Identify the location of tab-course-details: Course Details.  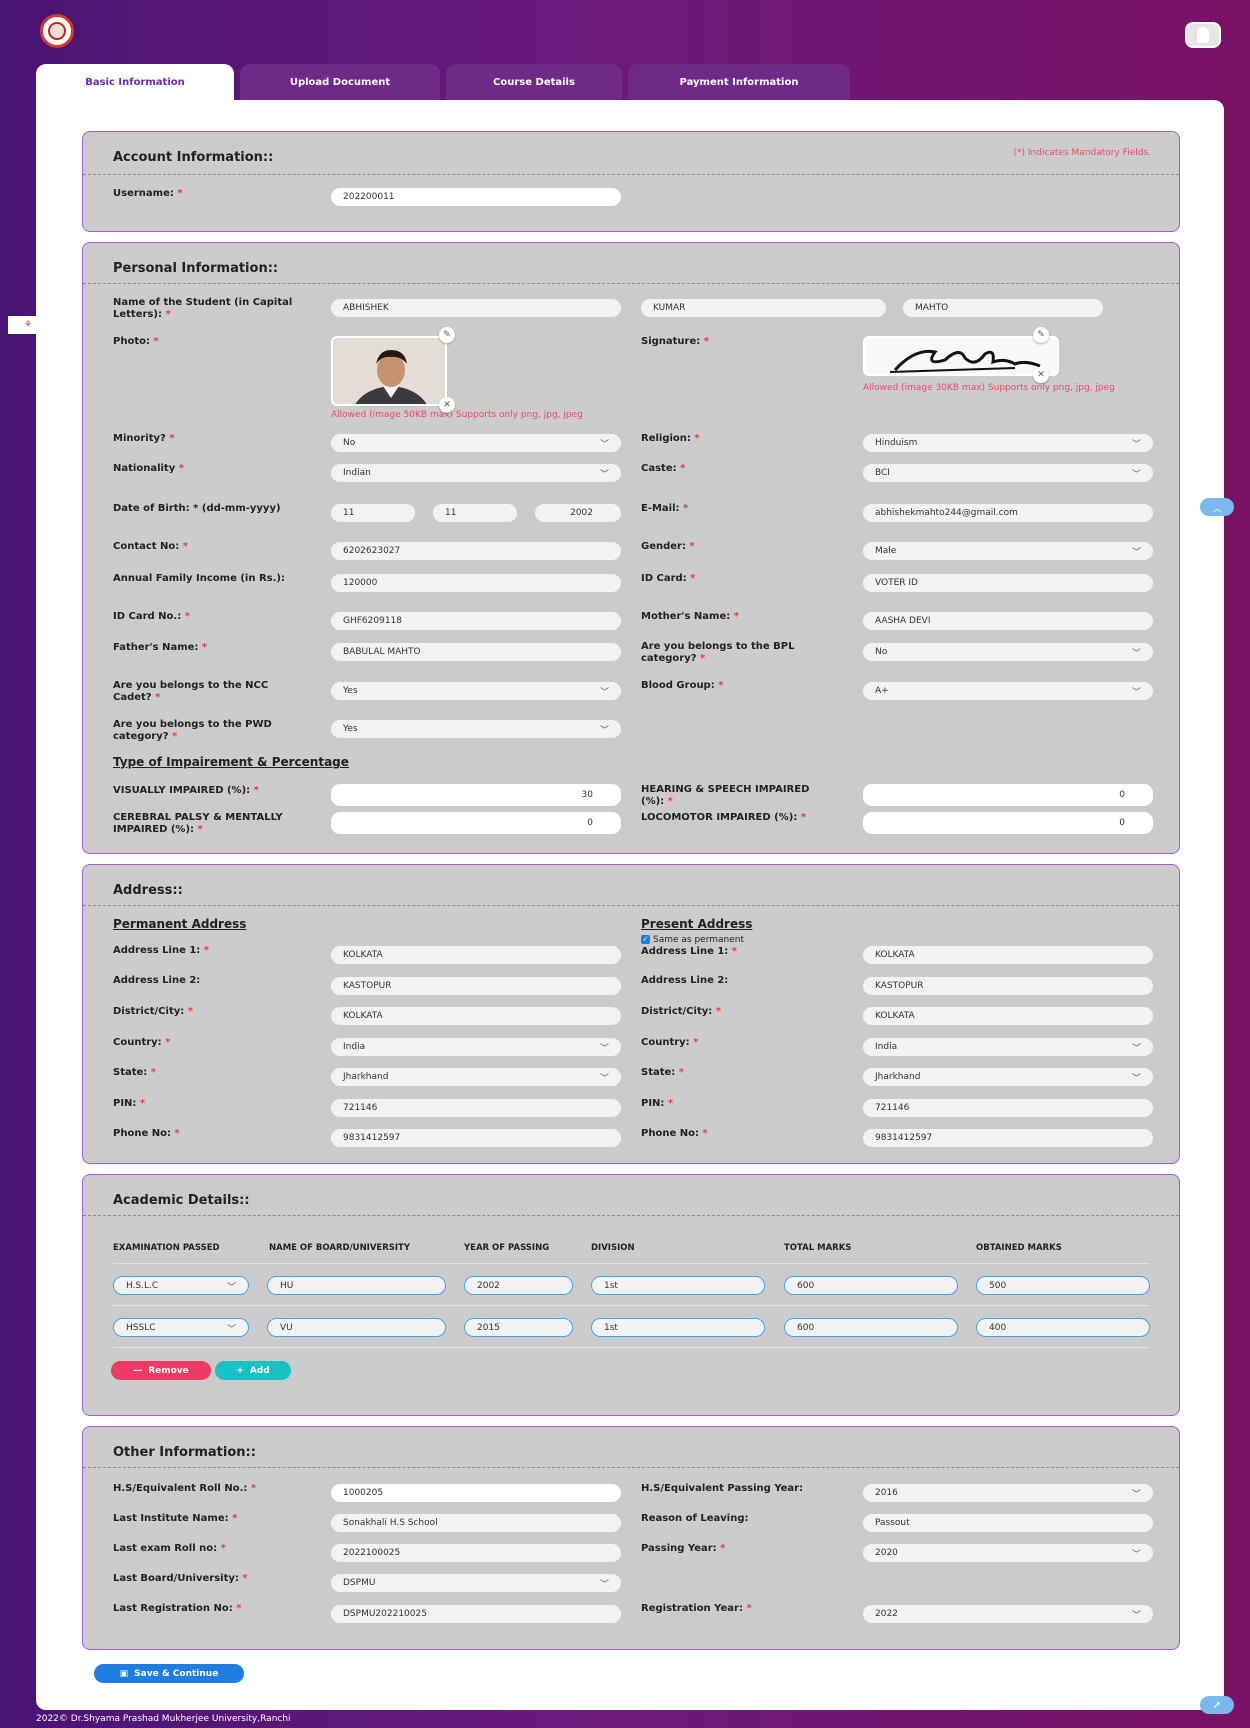
(534, 82).